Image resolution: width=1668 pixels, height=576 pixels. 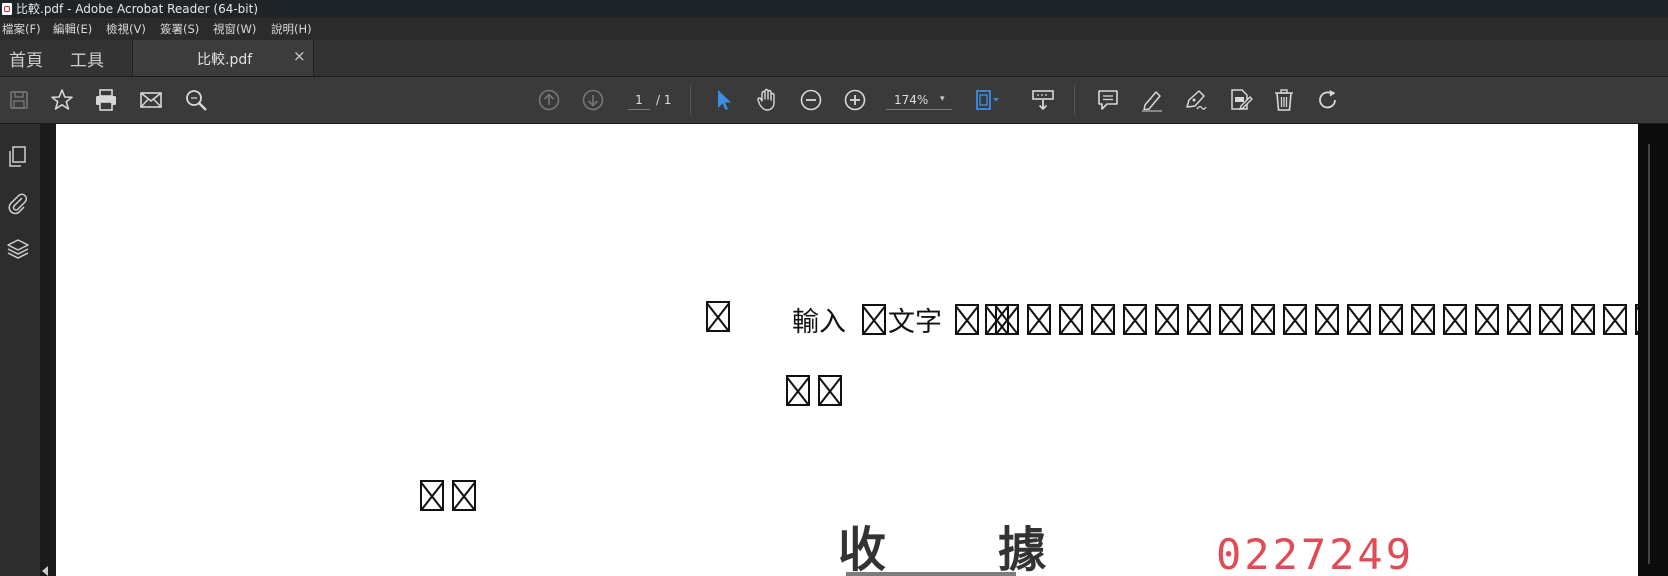 I want to click on fit-page-icon, so click(x=987, y=100).